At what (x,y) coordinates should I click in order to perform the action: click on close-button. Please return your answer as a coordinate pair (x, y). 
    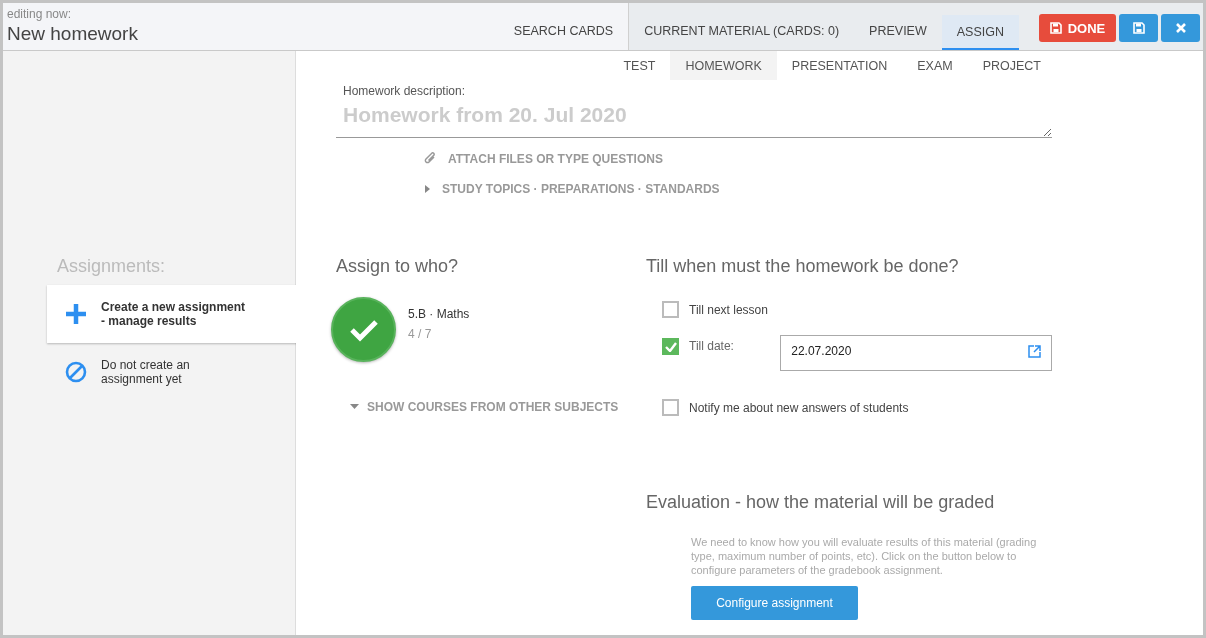
    Looking at the image, I should click on (1180, 28).